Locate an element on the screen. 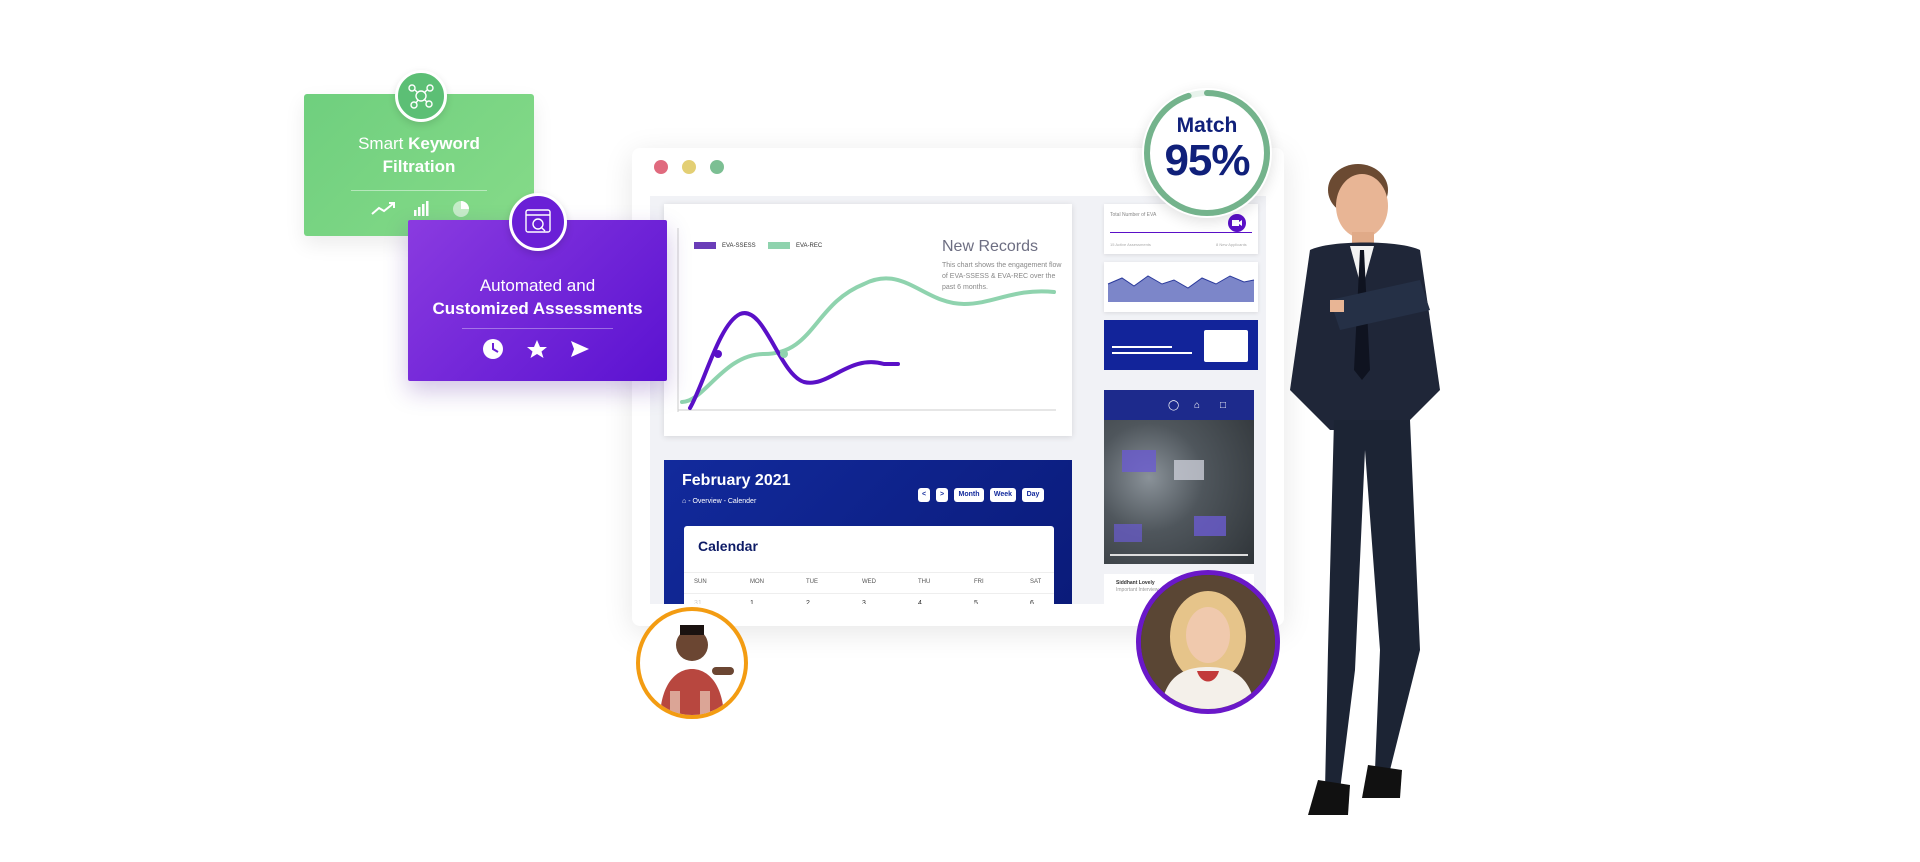 The width and height of the screenshot is (1920, 862). assessments-card-icons is located at coordinates (537, 349).